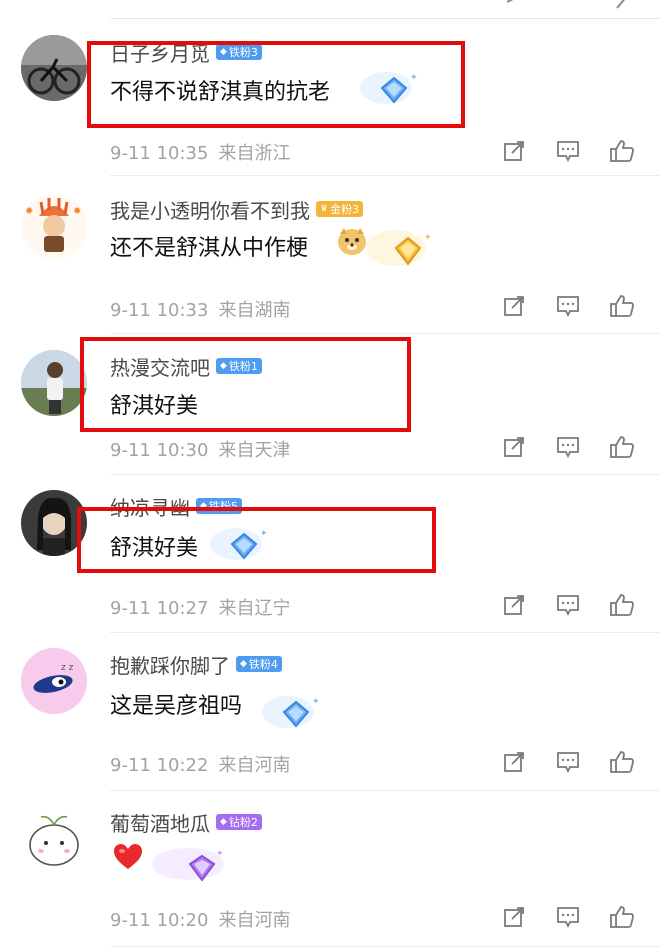  I want to click on fan-badge: ◆ 铁粉4, so click(259, 664).